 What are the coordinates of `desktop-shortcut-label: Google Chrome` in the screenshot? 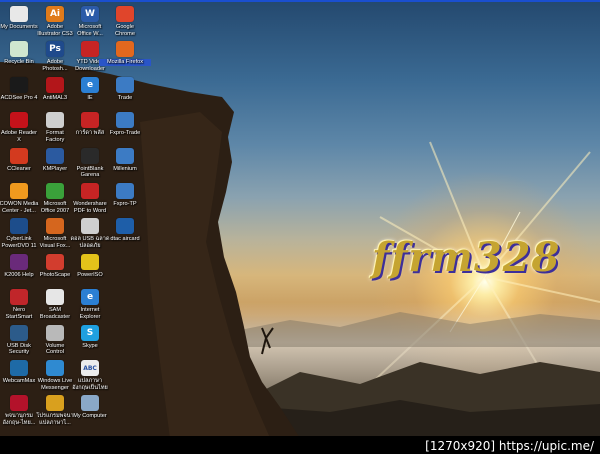 It's located at (125, 30).